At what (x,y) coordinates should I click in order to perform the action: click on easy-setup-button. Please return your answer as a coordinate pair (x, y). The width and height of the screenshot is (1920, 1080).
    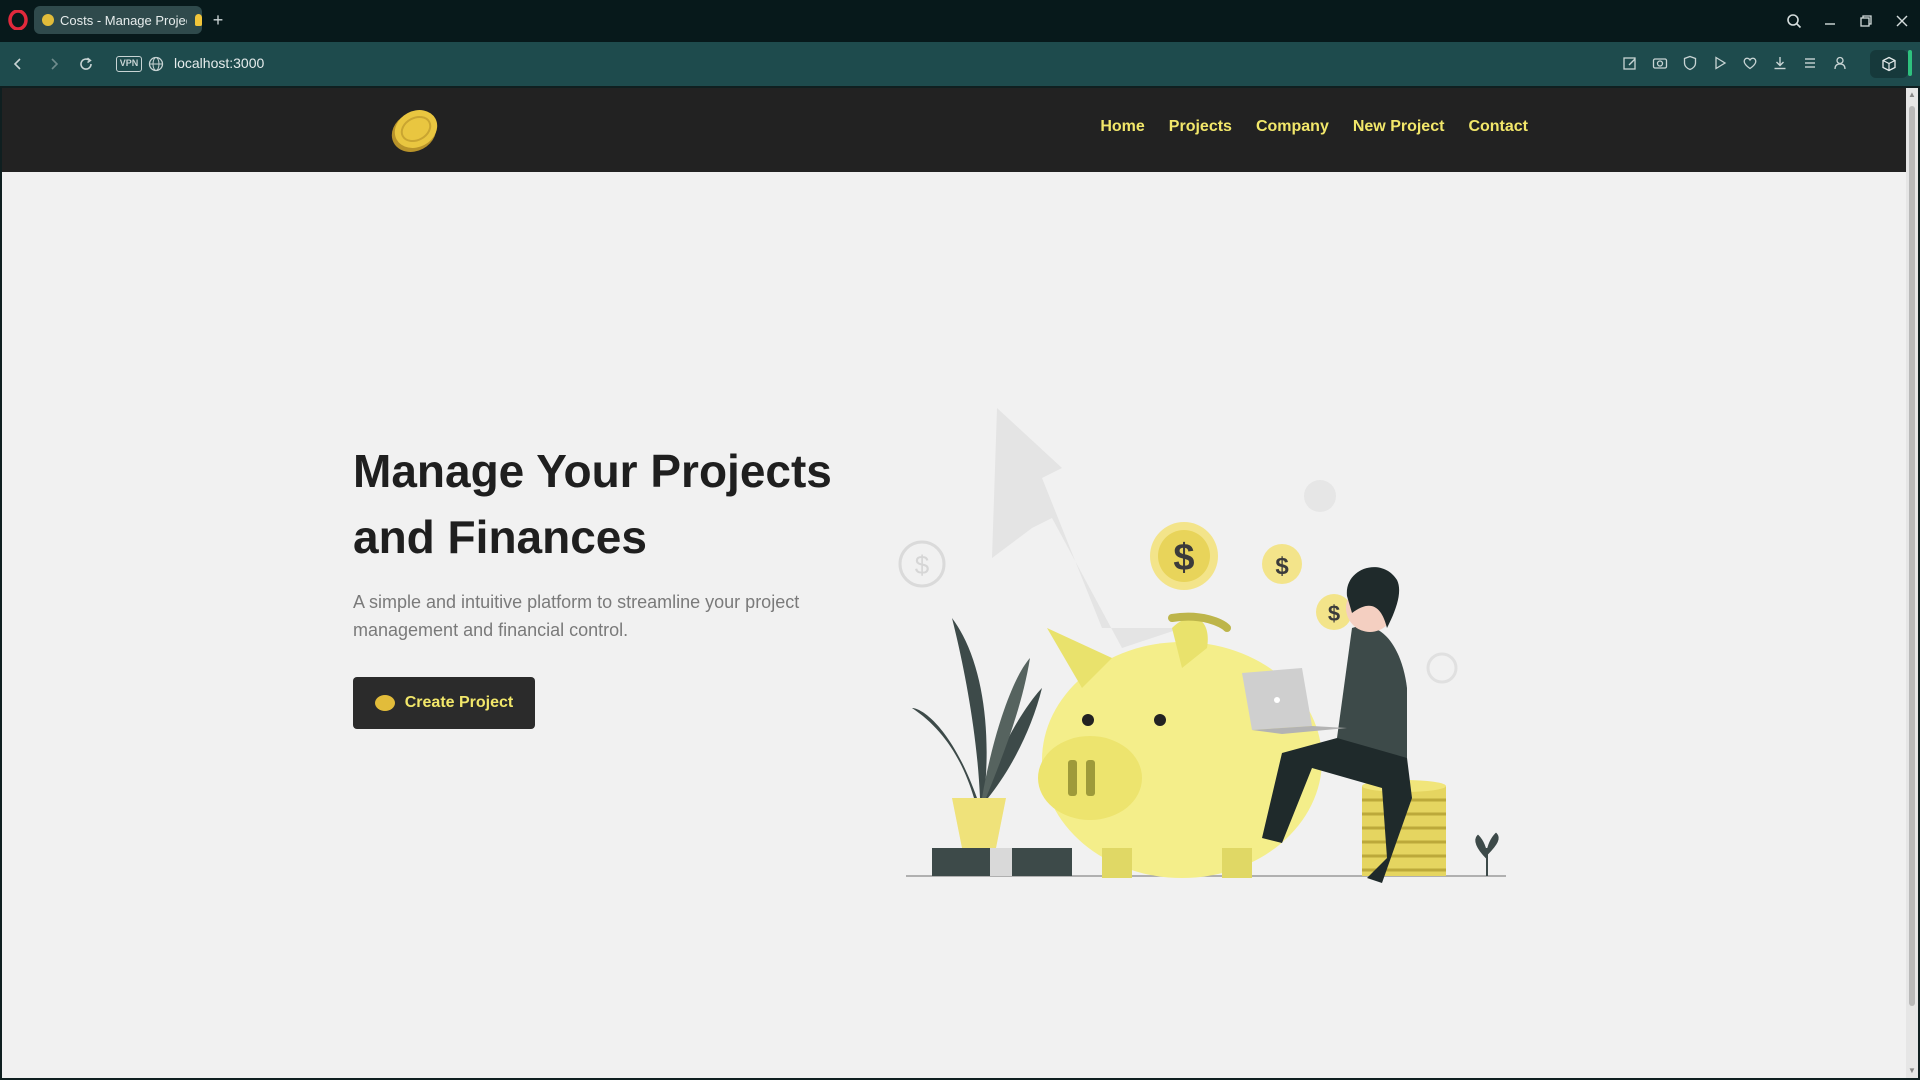
    Looking at the image, I should click on (1810, 63).